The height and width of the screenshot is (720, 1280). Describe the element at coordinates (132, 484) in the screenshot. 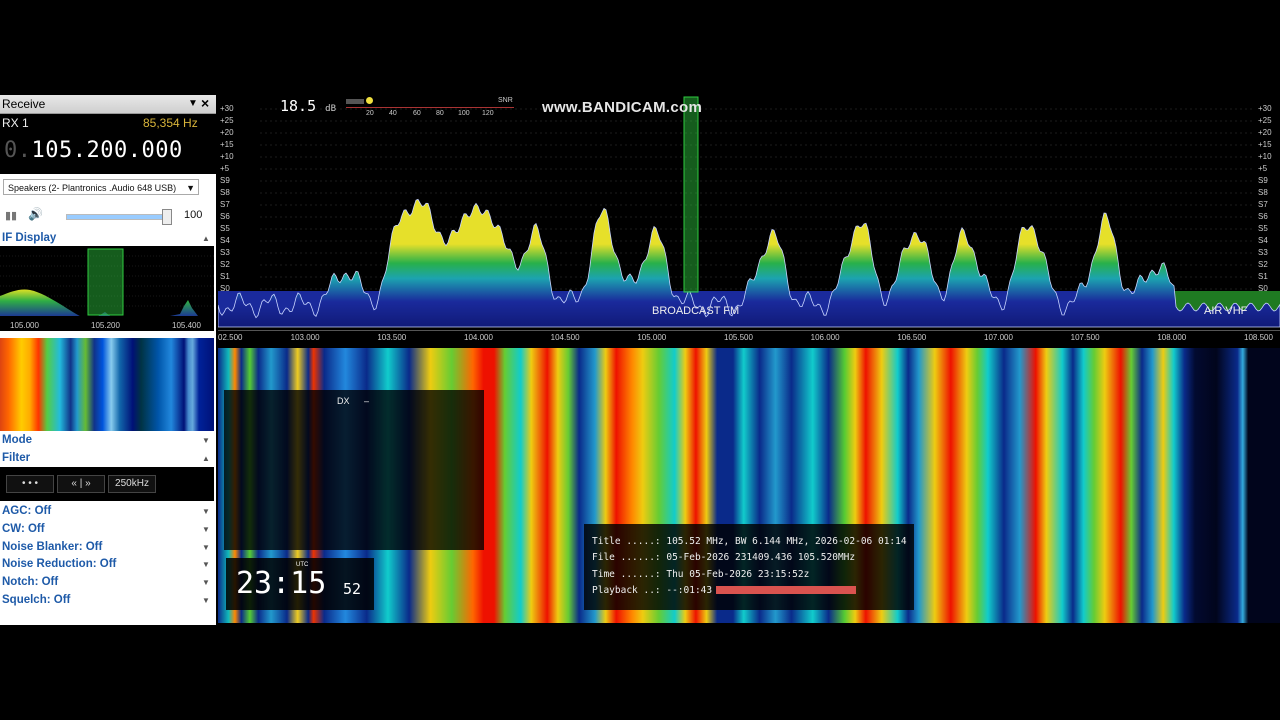

I see `filter-width-button: 250kHz` at that location.